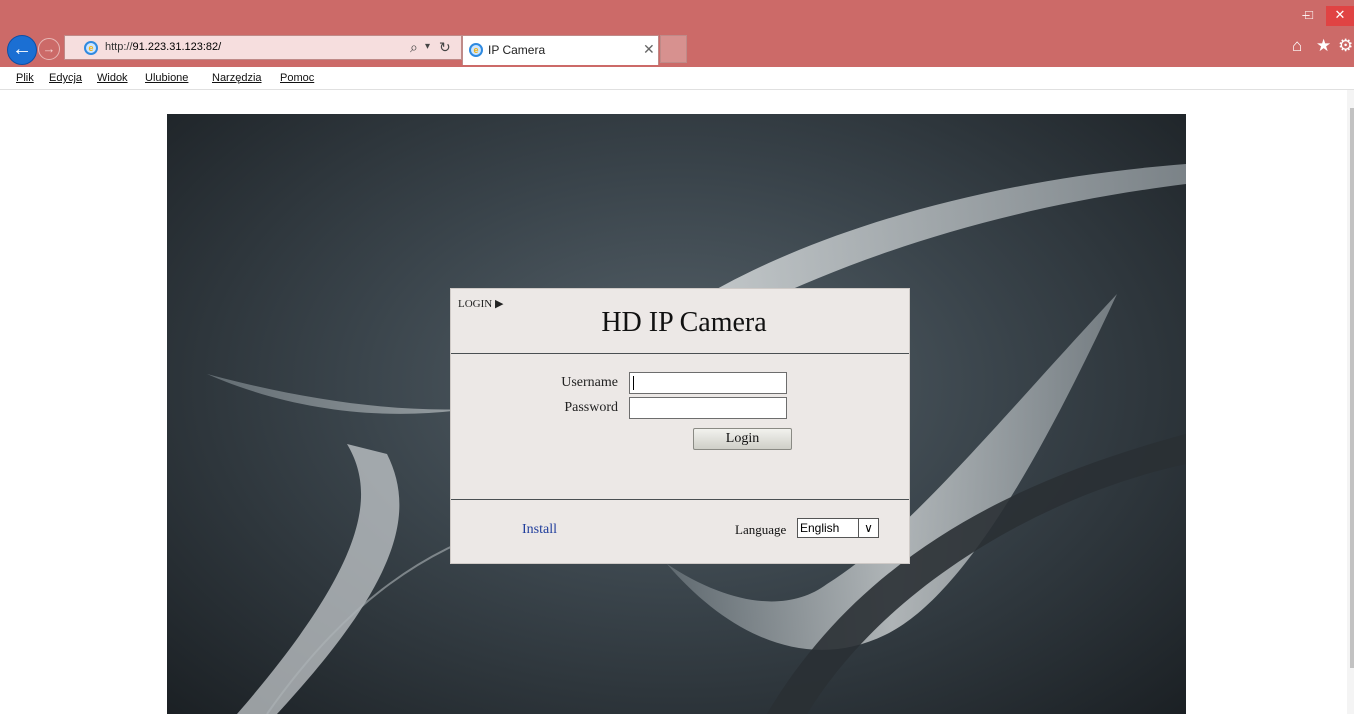 The height and width of the screenshot is (714, 1354). I want to click on menu-item-edycja: Edycja, so click(65, 78).